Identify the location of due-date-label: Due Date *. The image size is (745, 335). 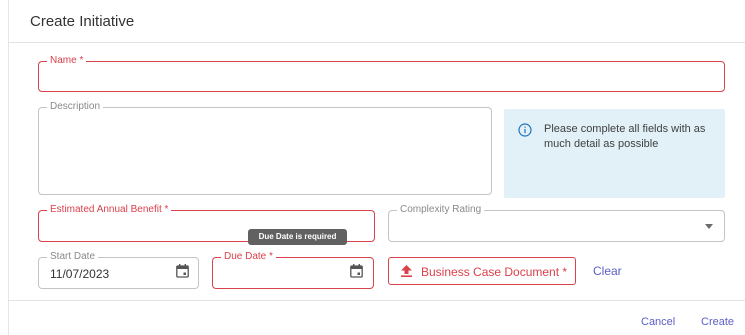
(248, 256).